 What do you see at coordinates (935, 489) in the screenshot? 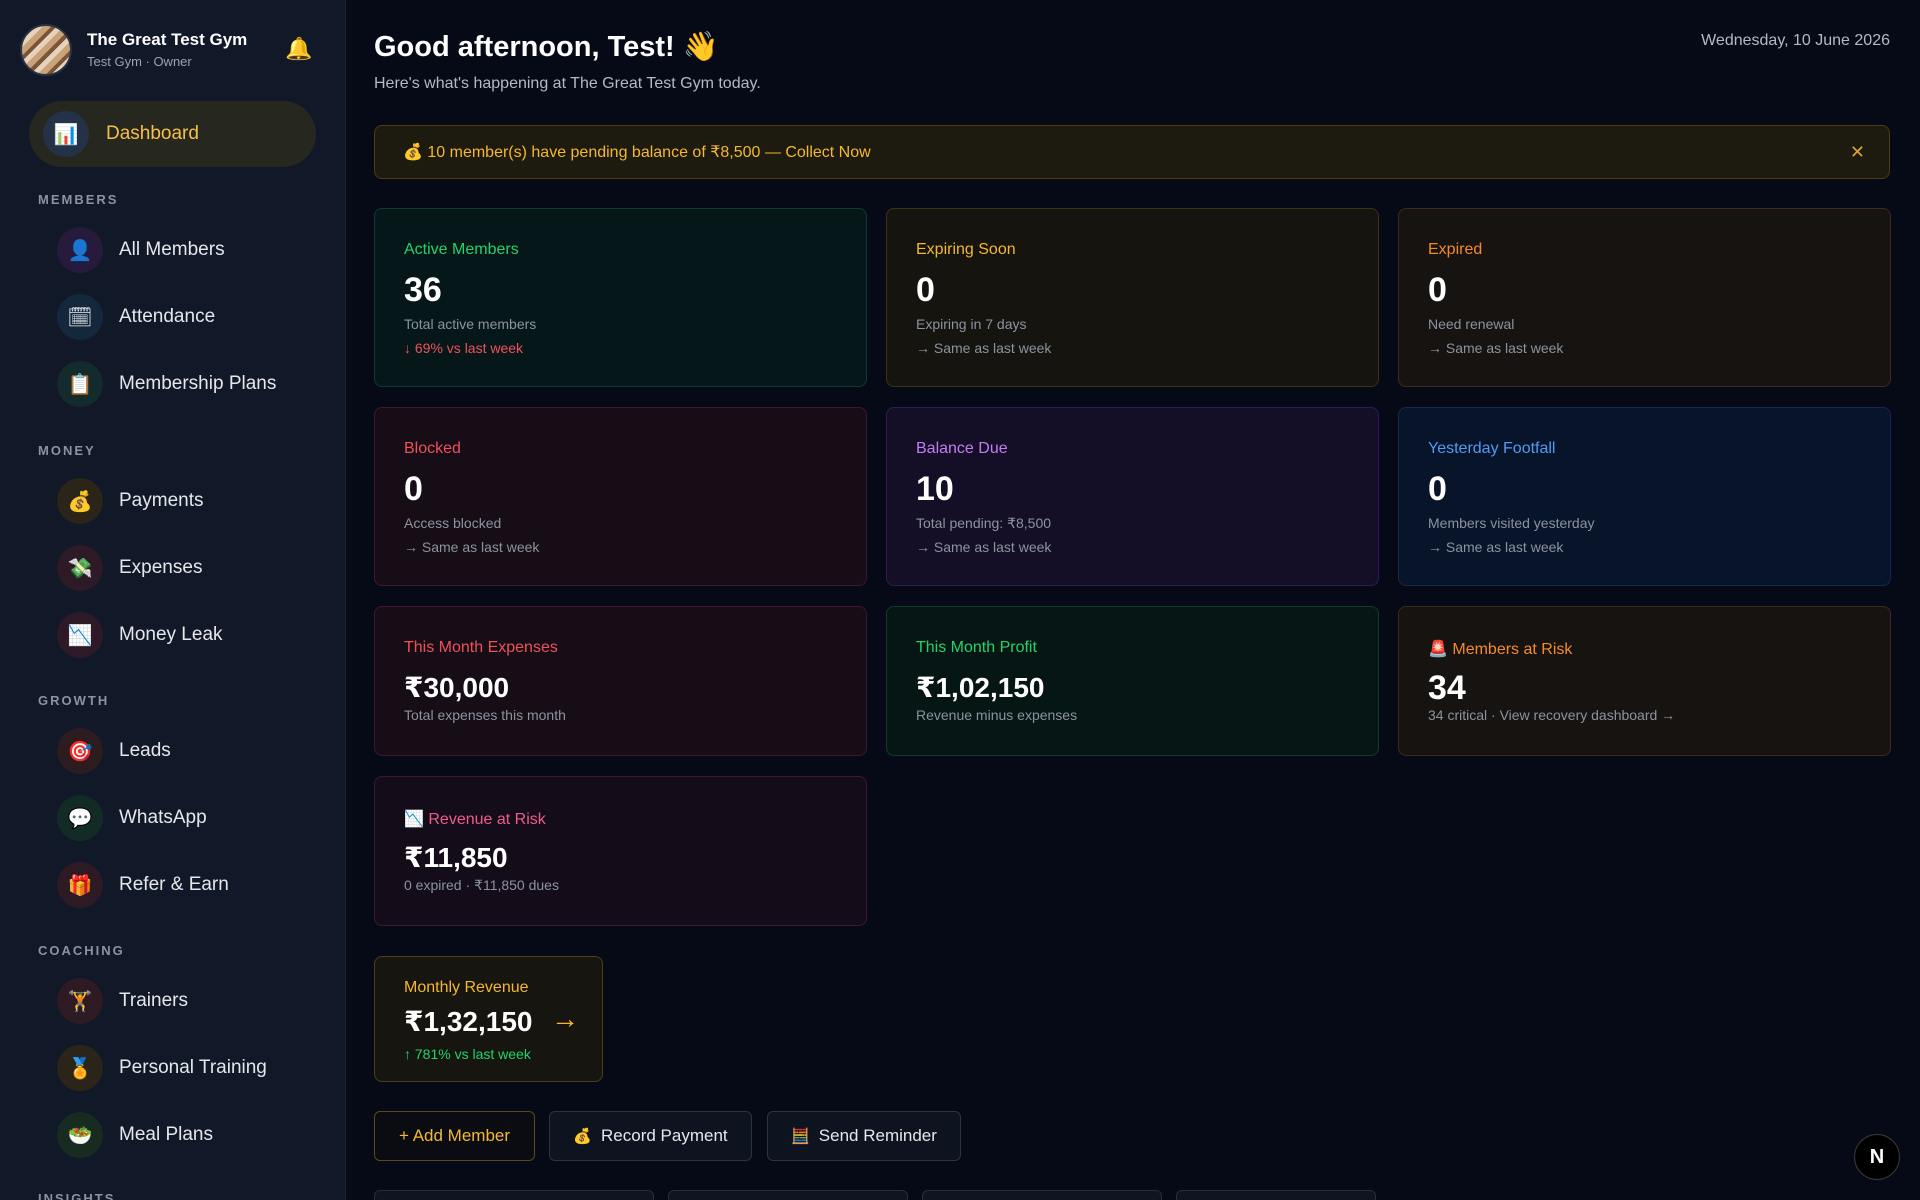
I see `card-value: 10` at bounding box center [935, 489].